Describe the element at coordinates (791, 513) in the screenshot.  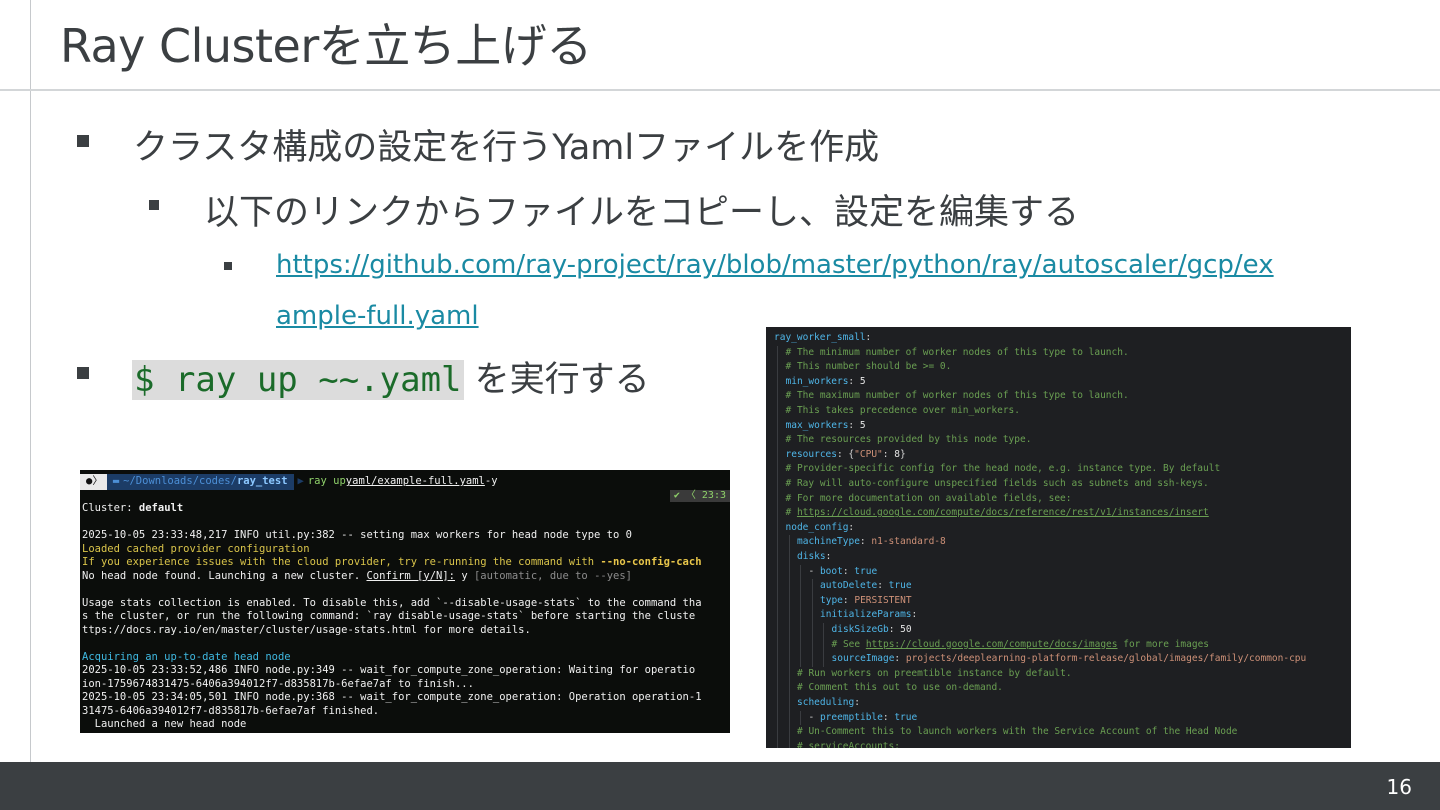
I see `code-token: #` at that location.